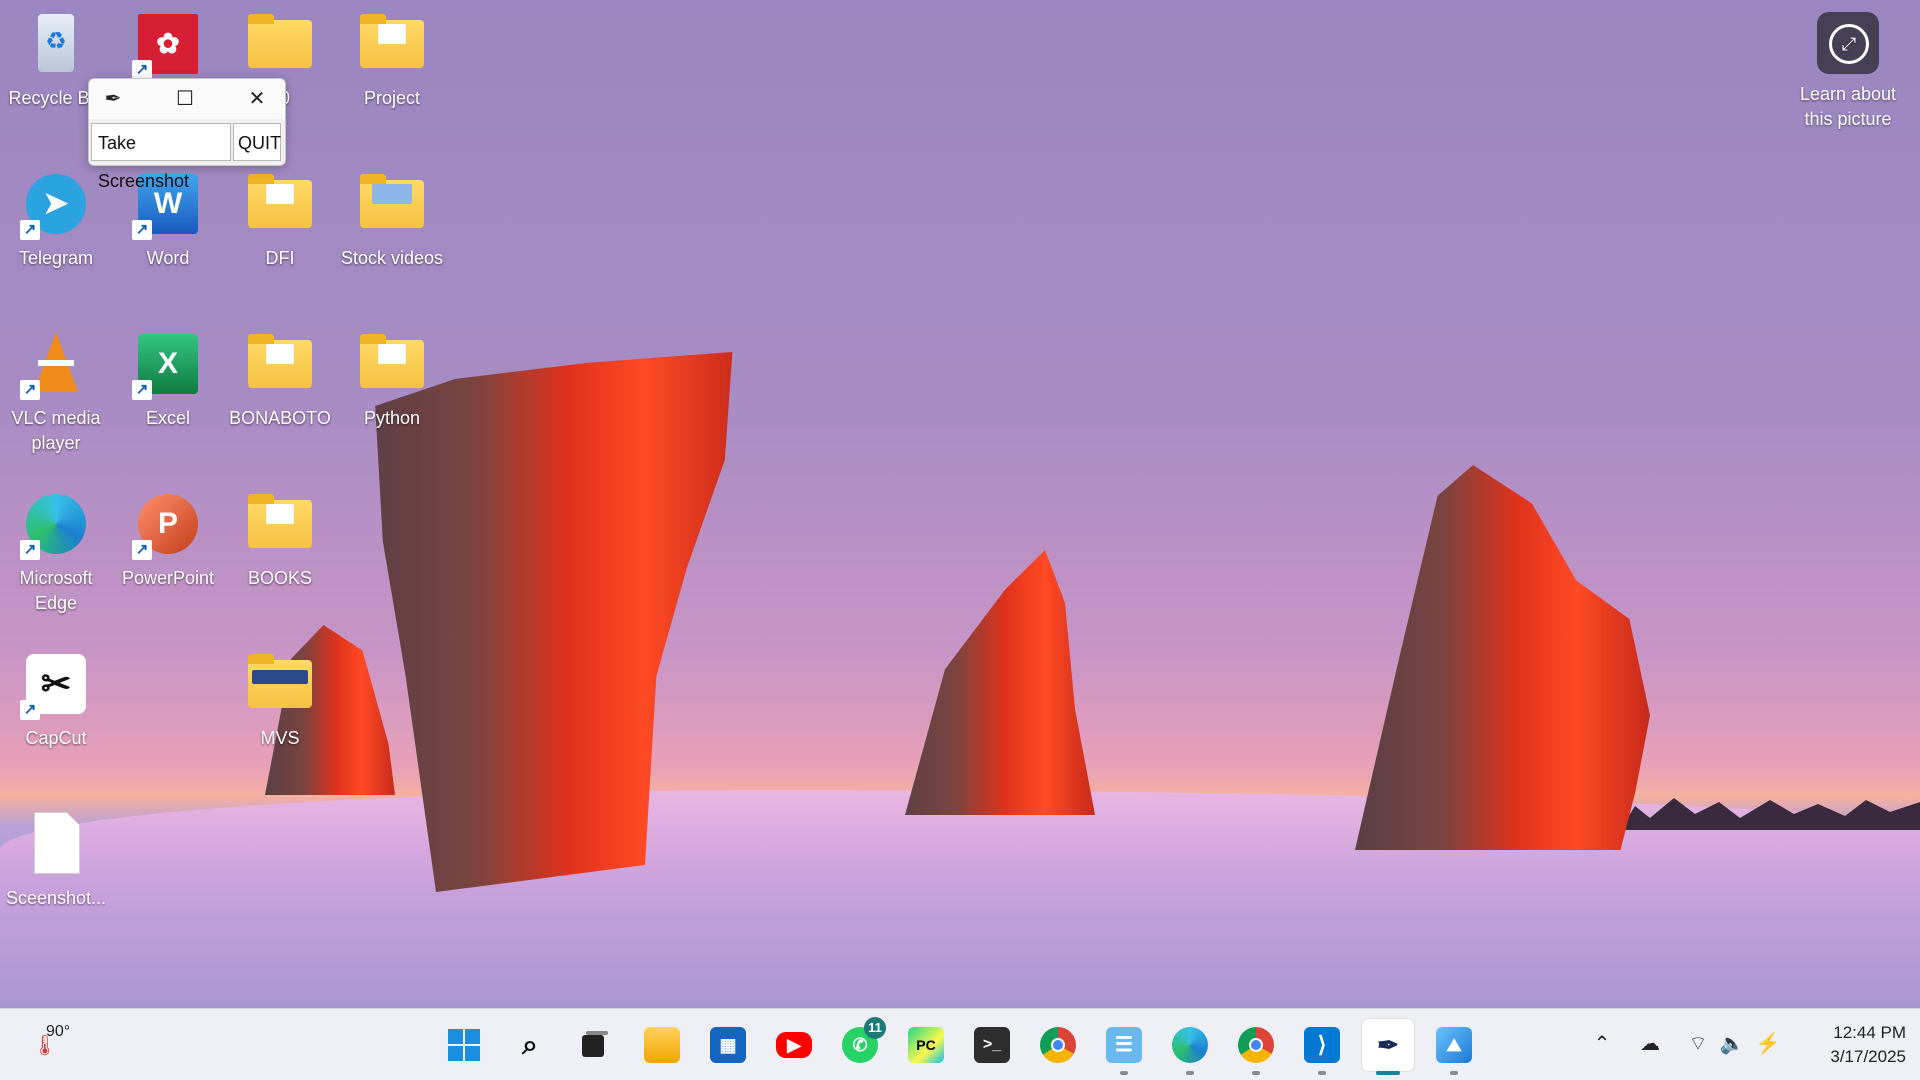 This screenshot has width=1920, height=1080. I want to click on weather-temp: 90°, so click(58, 1031).